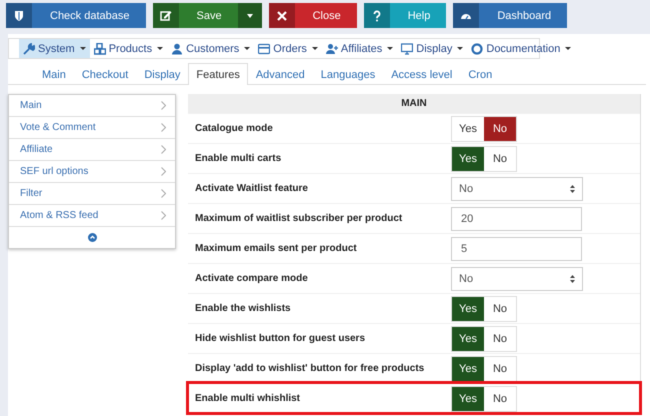 The image size is (650, 416). What do you see at coordinates (264, 48) in the screenshot?
I see `card-icon` at bounding box center [264, 48].